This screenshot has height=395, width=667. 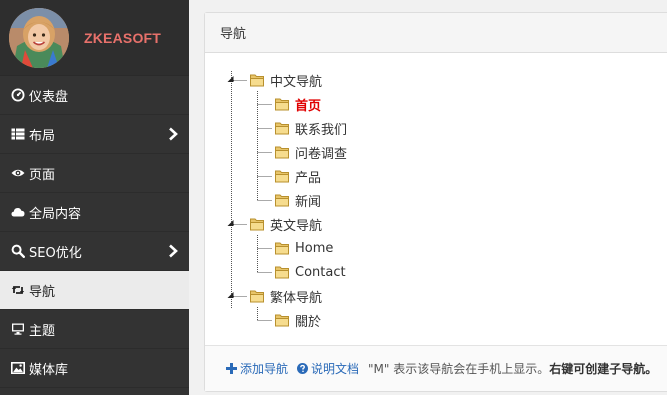 I want to click on sidebar-item-label: 页面, so click(x=42, y=175).